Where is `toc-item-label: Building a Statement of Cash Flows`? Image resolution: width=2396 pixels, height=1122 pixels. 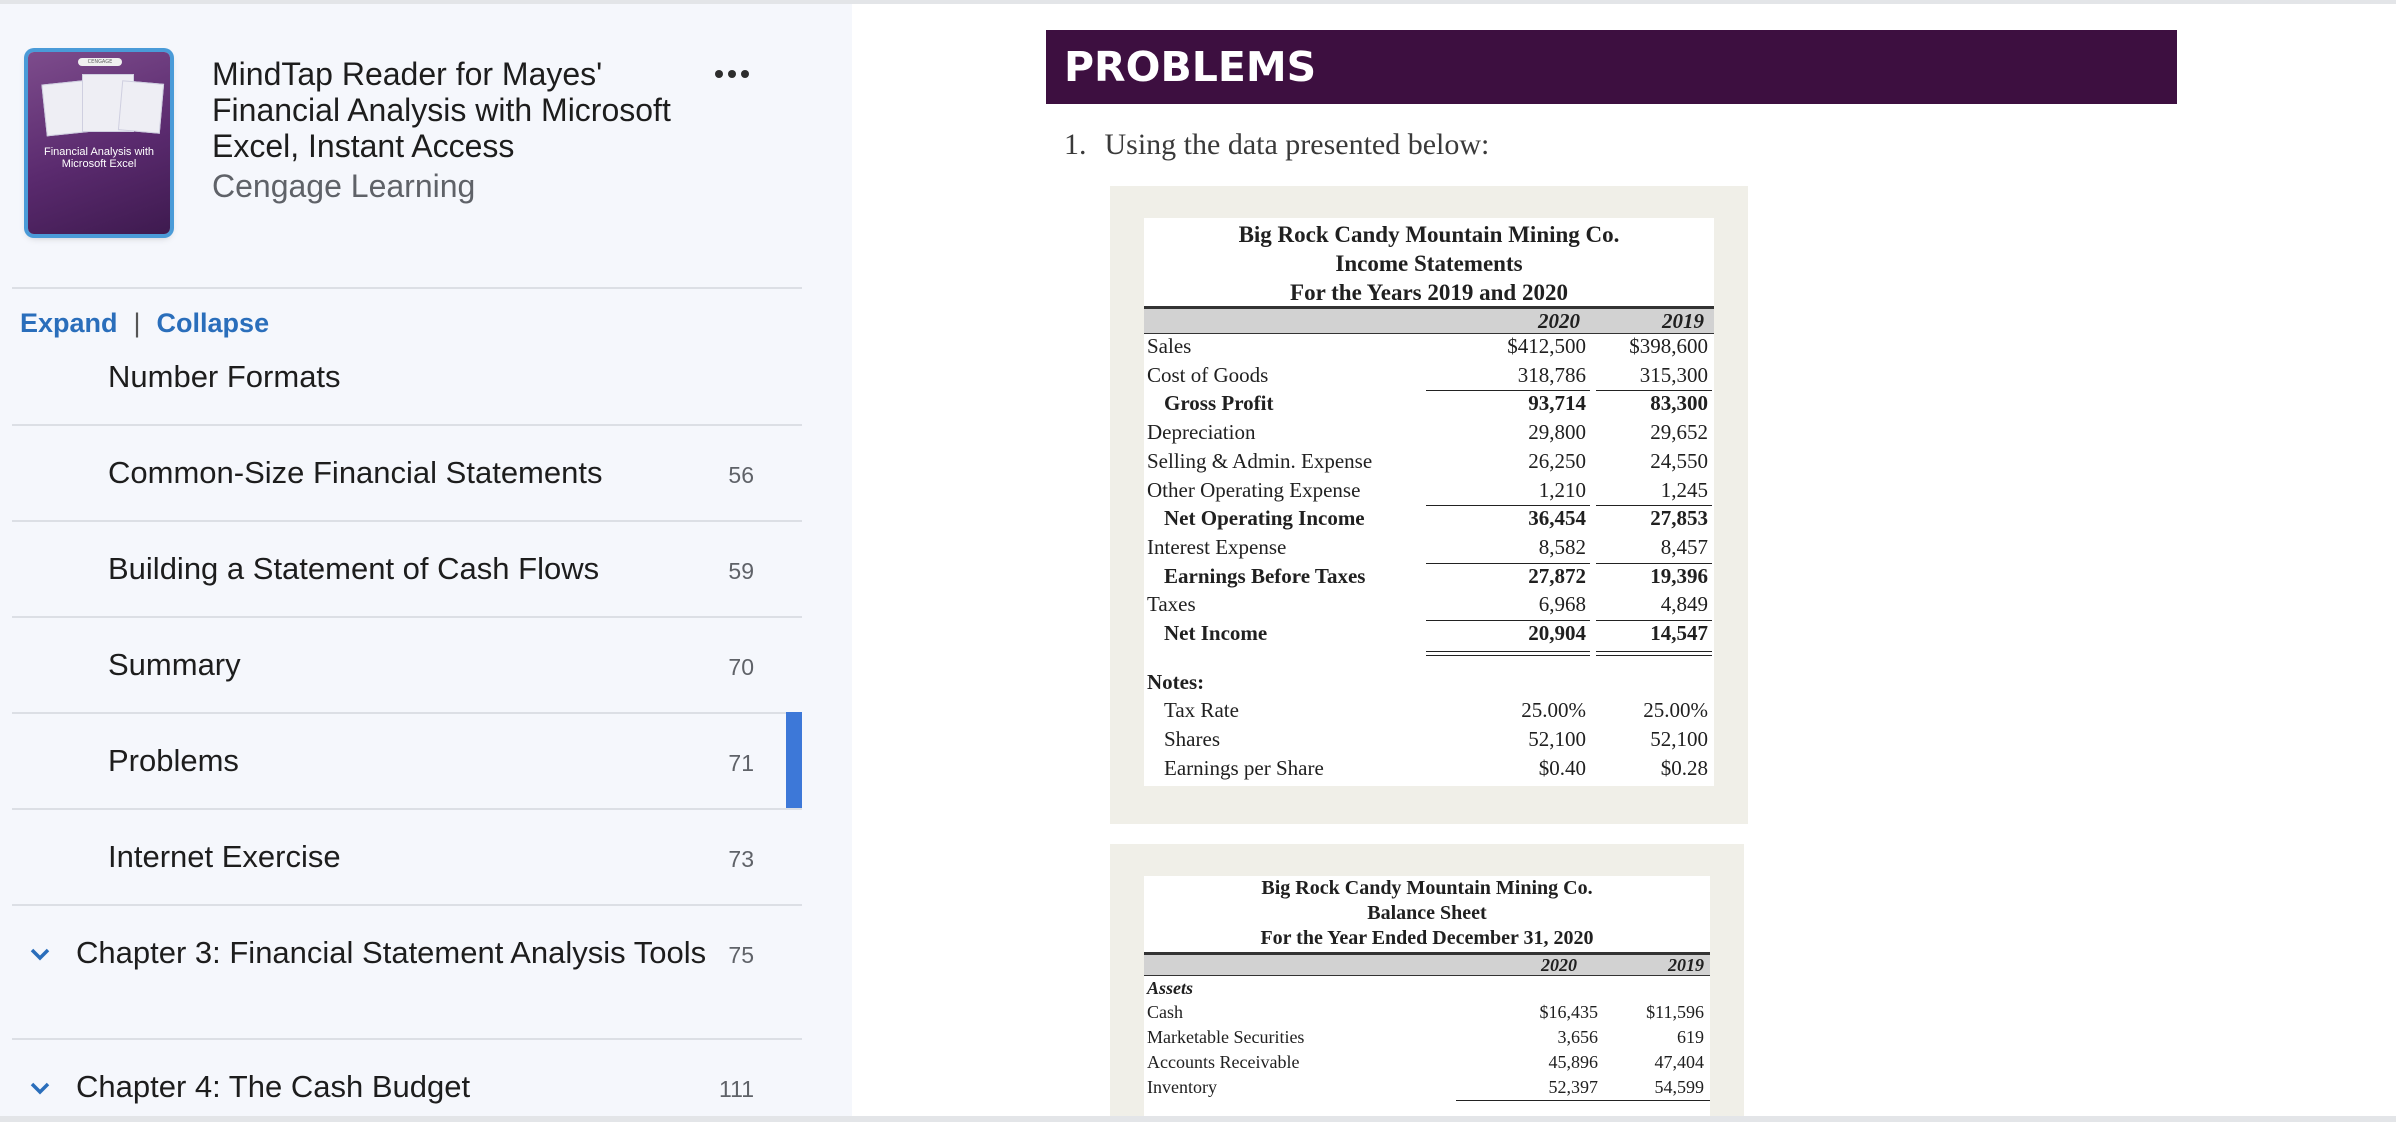
toc-item-label: Building a Statement of Cash Flows is located at coordinates (354, 568).